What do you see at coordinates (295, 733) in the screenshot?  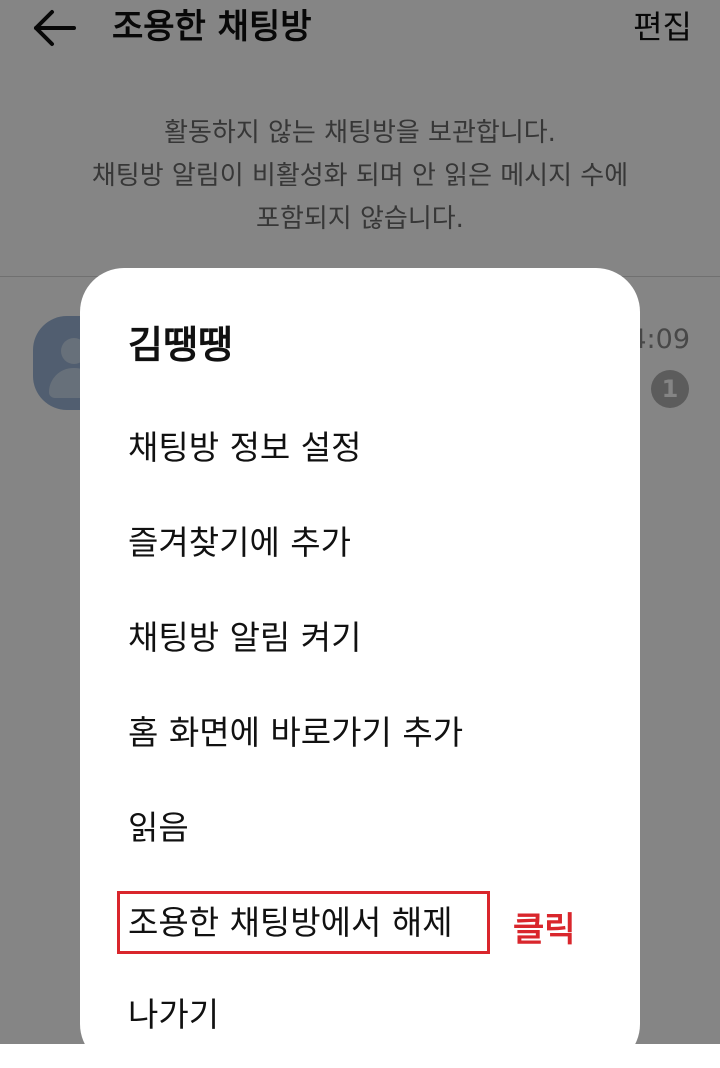 I see `menu-item-add-home-shortcut: 홈 화면에 바로가기 추가` at bounding box center [295, 733].